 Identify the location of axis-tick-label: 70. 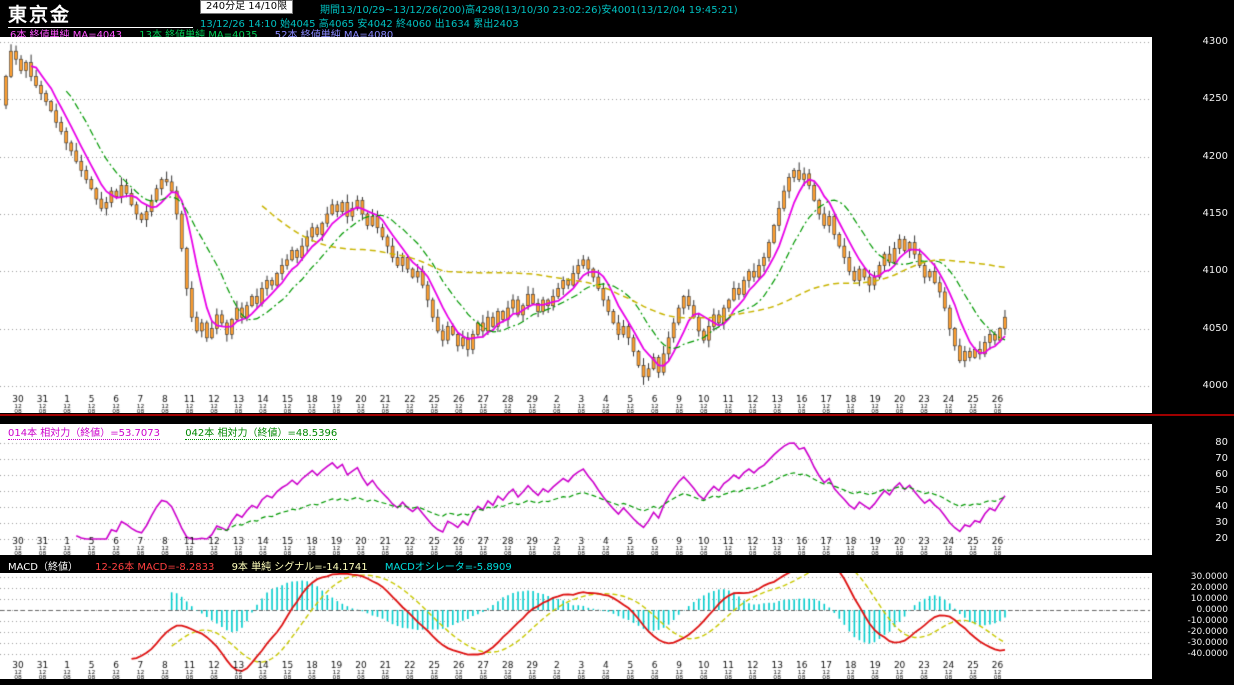
(1221, 458).